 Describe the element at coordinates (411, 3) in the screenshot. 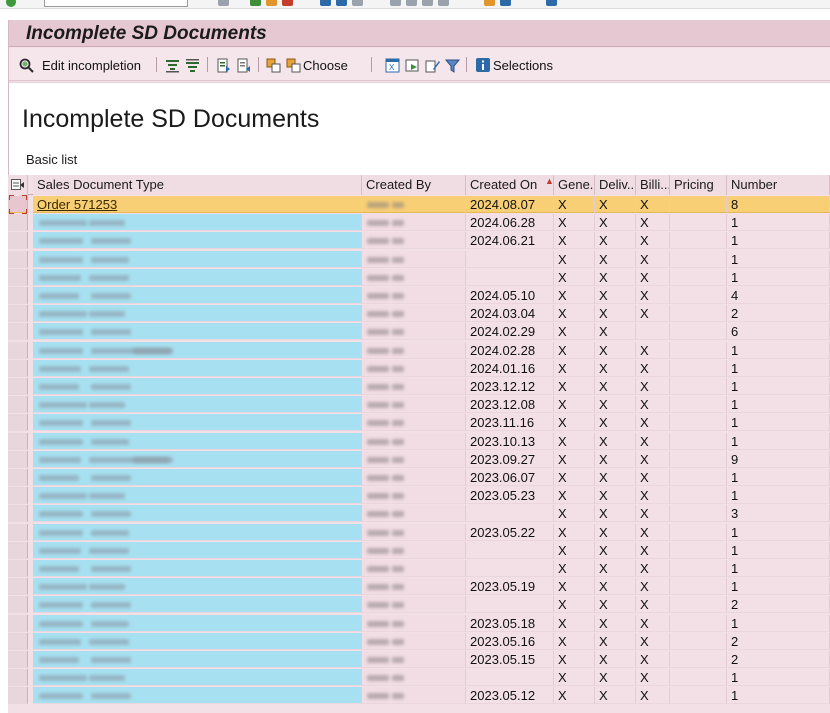

I see `prev-page-icon` at that location.